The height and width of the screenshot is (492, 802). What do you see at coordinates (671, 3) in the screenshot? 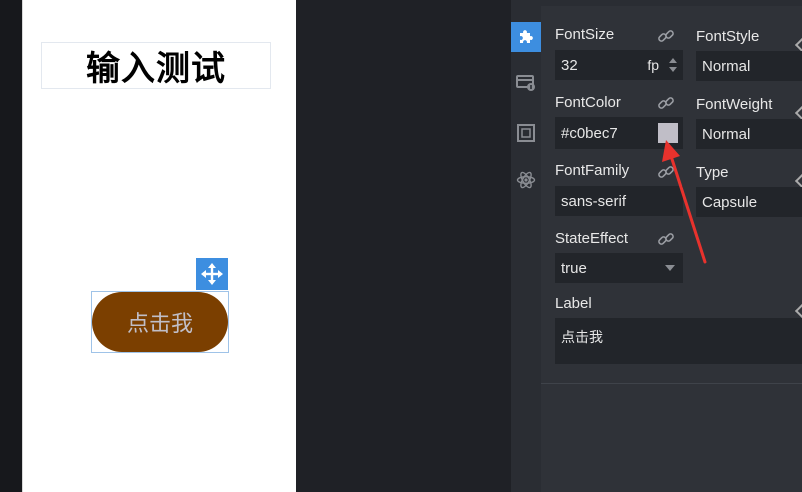
I see `panel-top-strip` at bounding box center [671, 3].